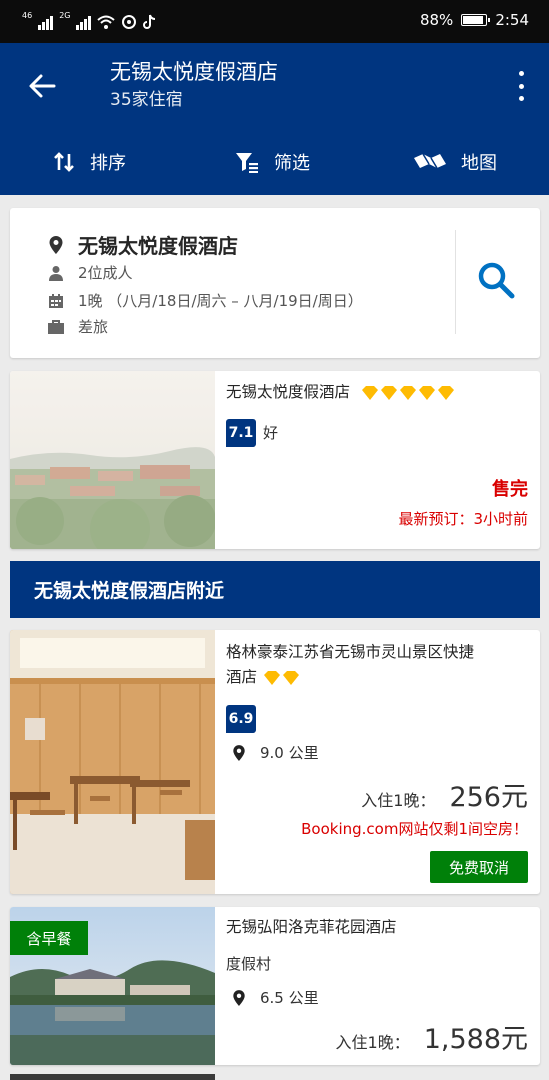 The height and width of the screenshot is (1080, 549). What do you see at coordinates (289, 998) in the screenshot?
I see `distance-text: 6.5 公里` at bounding box center [289, 998].